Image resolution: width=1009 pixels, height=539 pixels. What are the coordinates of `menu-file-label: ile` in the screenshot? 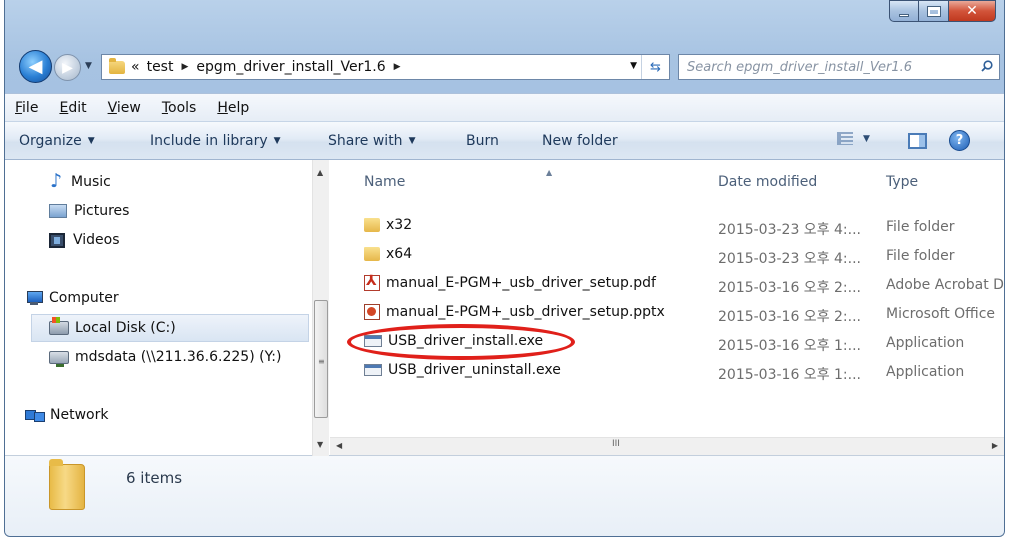 It's located at (30, 107).